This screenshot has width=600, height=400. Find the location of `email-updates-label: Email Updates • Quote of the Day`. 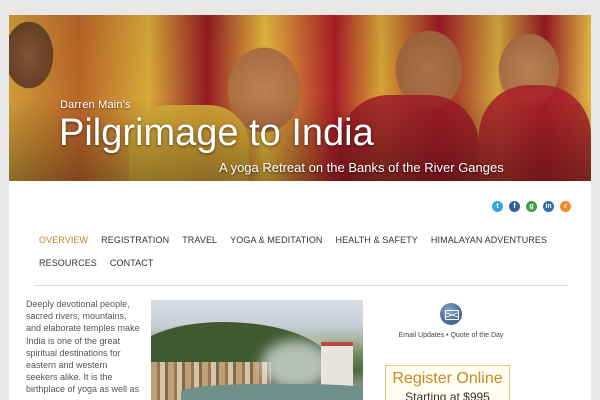

email-updates-label: Email Updates • Quote of the Day is located at coordinates (451, 335).